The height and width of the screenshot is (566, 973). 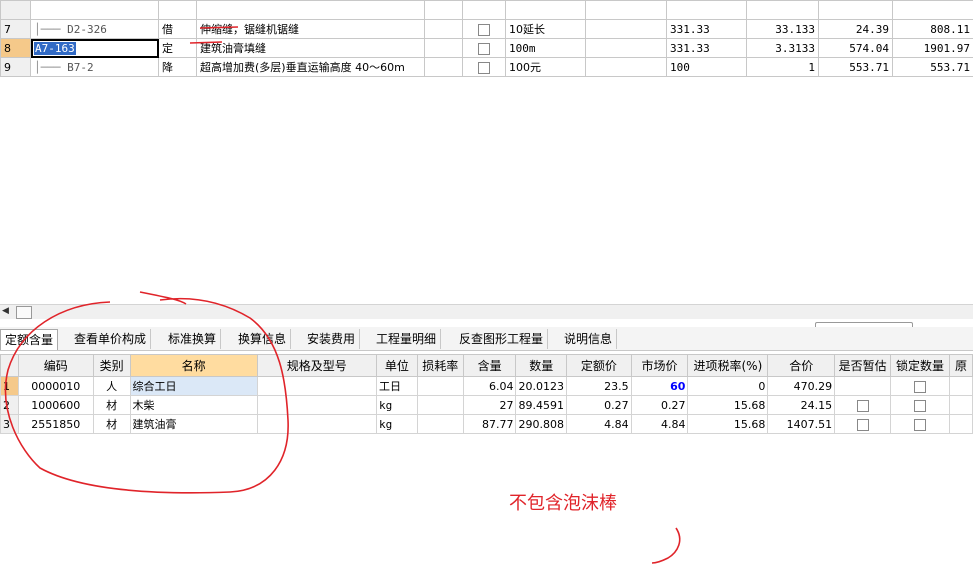 What do you see at coordinates (15, 29) in the screenshot?
I see `row-number: 7` at bounding box center [15, 29].